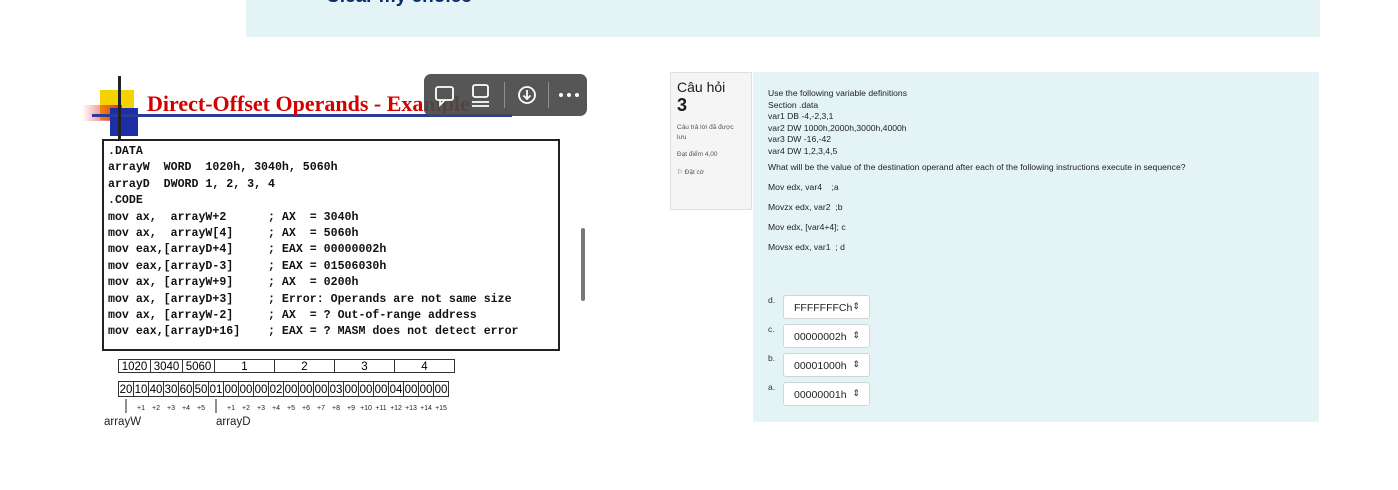  I want to click on image-toolbar, so click(505, 95).